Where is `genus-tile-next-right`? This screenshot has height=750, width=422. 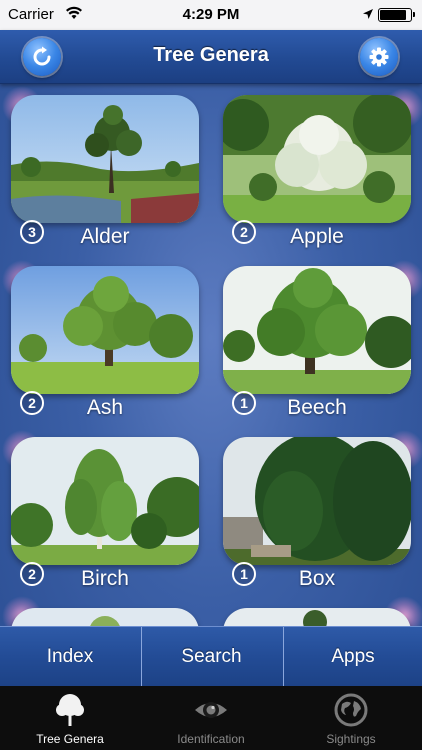
genus-tile-next-right is located at coordinates (317, 617).